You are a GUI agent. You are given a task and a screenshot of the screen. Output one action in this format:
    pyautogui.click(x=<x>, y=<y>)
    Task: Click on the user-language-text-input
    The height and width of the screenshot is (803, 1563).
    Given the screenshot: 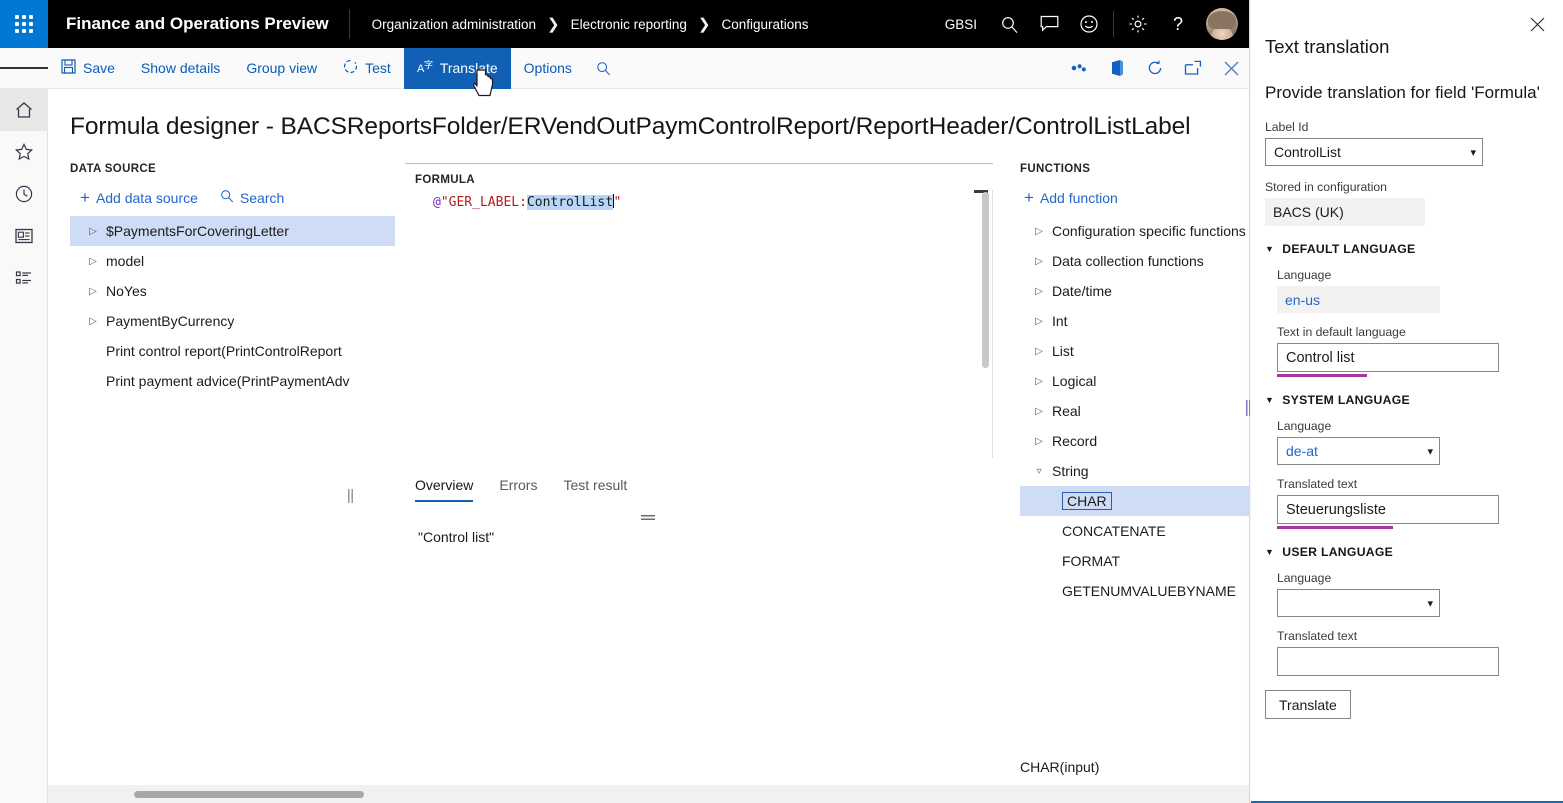 What is the action you would take?
    pyautogui.click(x=1388, y=661)
    